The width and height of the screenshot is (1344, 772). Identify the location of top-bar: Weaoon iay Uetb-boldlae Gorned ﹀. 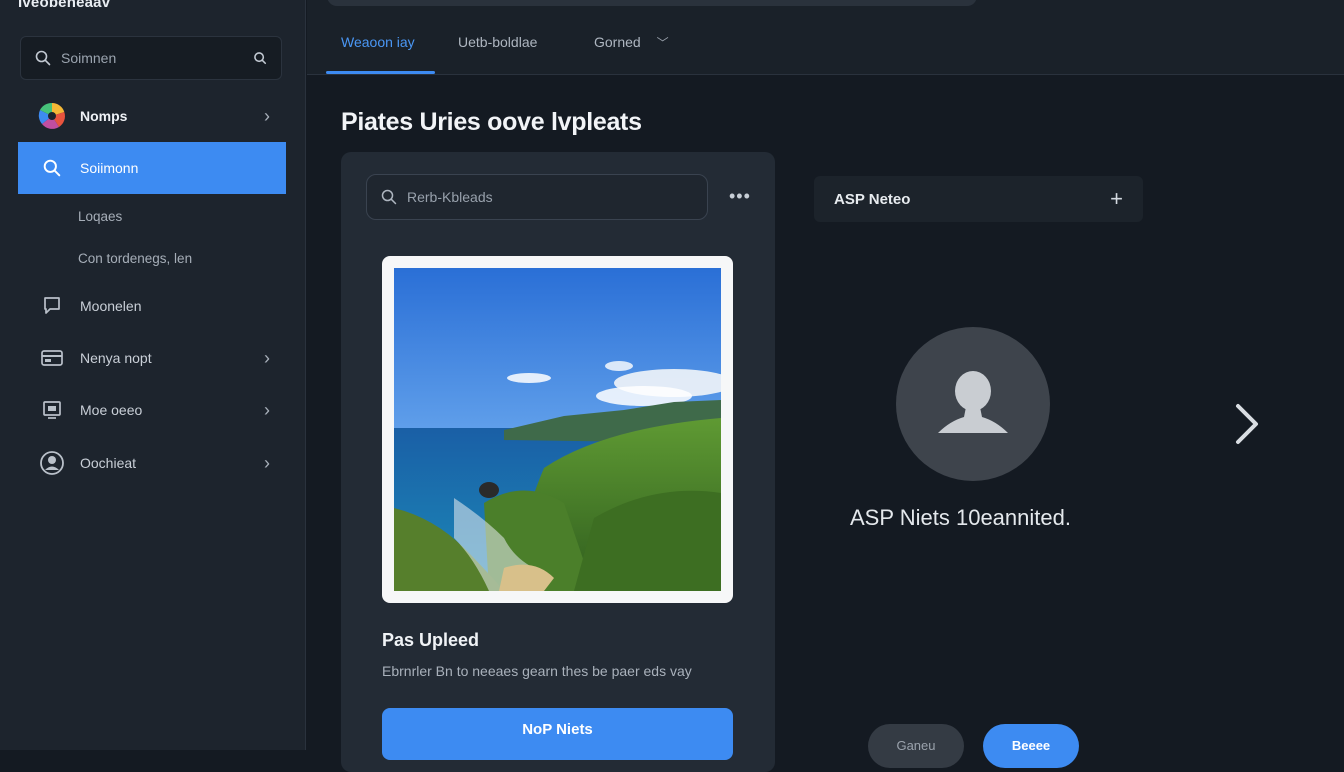
(825, 37).